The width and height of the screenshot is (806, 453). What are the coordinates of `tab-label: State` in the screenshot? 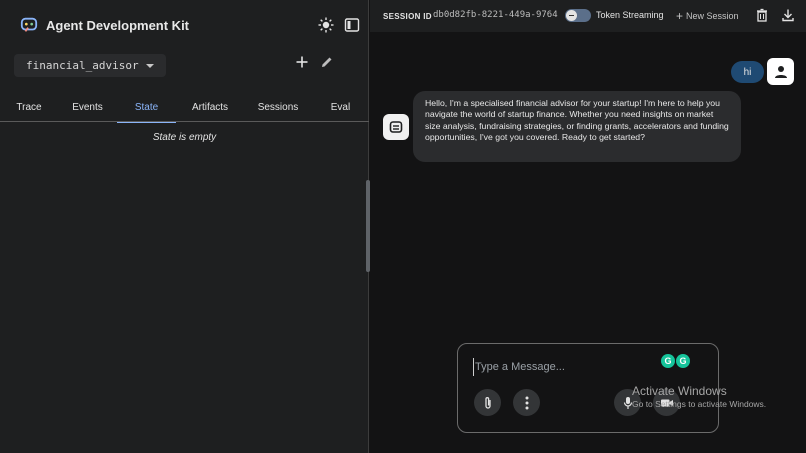 It's located at (146, 107).